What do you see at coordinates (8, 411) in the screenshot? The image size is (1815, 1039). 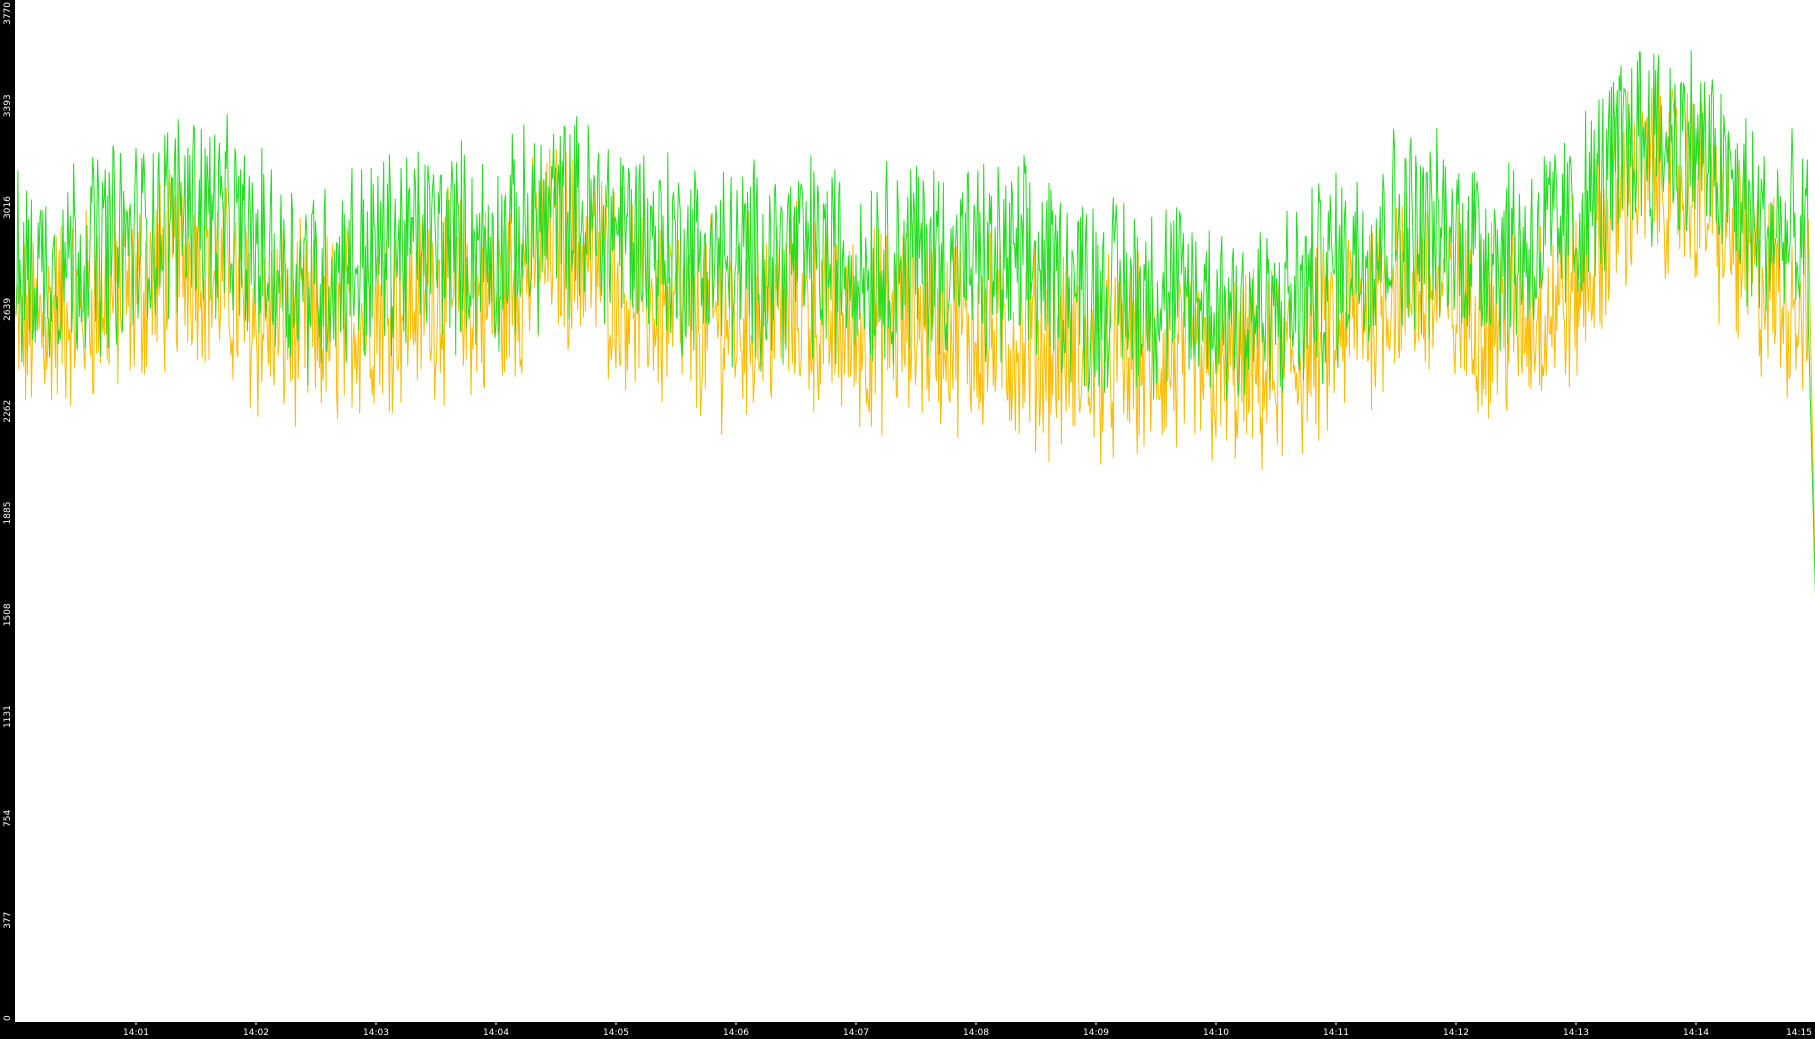 I see `y-tick-label: 2262` at bounding box center [8, 411].